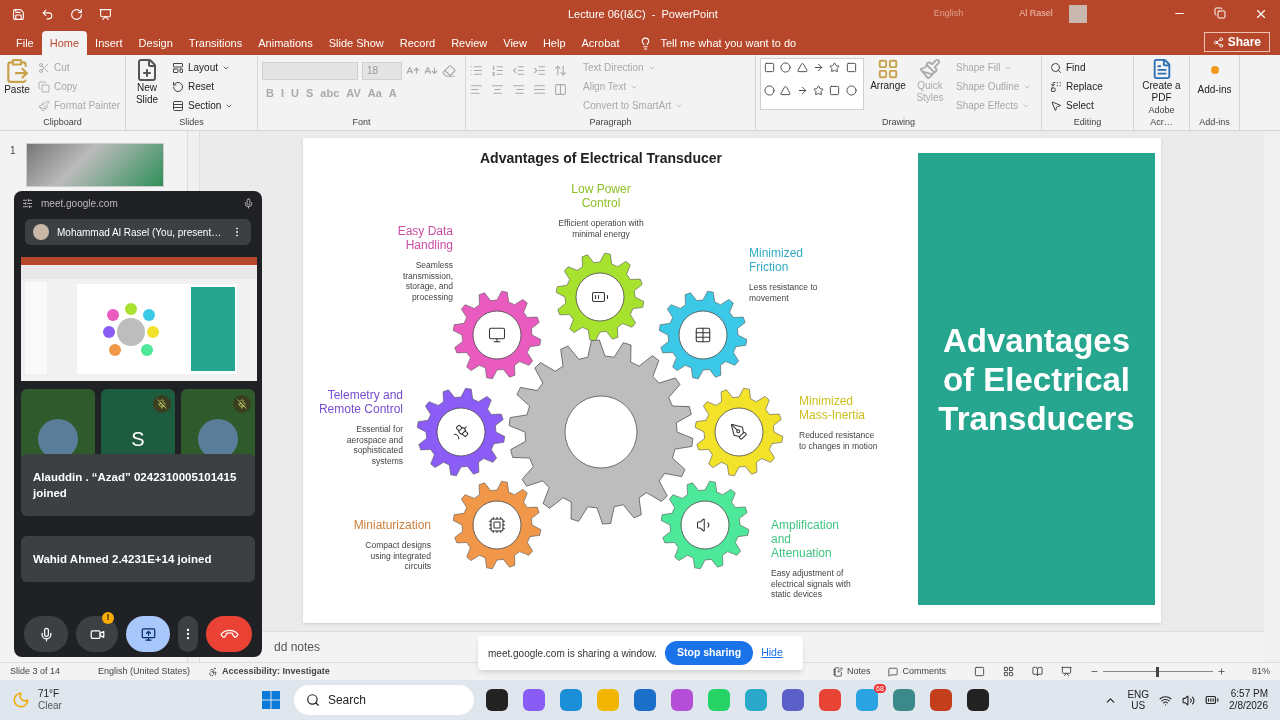 This screenshot has height=720, width=1280. What do you see at coordinates (1076, 67) in the screenshot?
I see `ribbon-button: Find` at bounding box center [1076, 67].